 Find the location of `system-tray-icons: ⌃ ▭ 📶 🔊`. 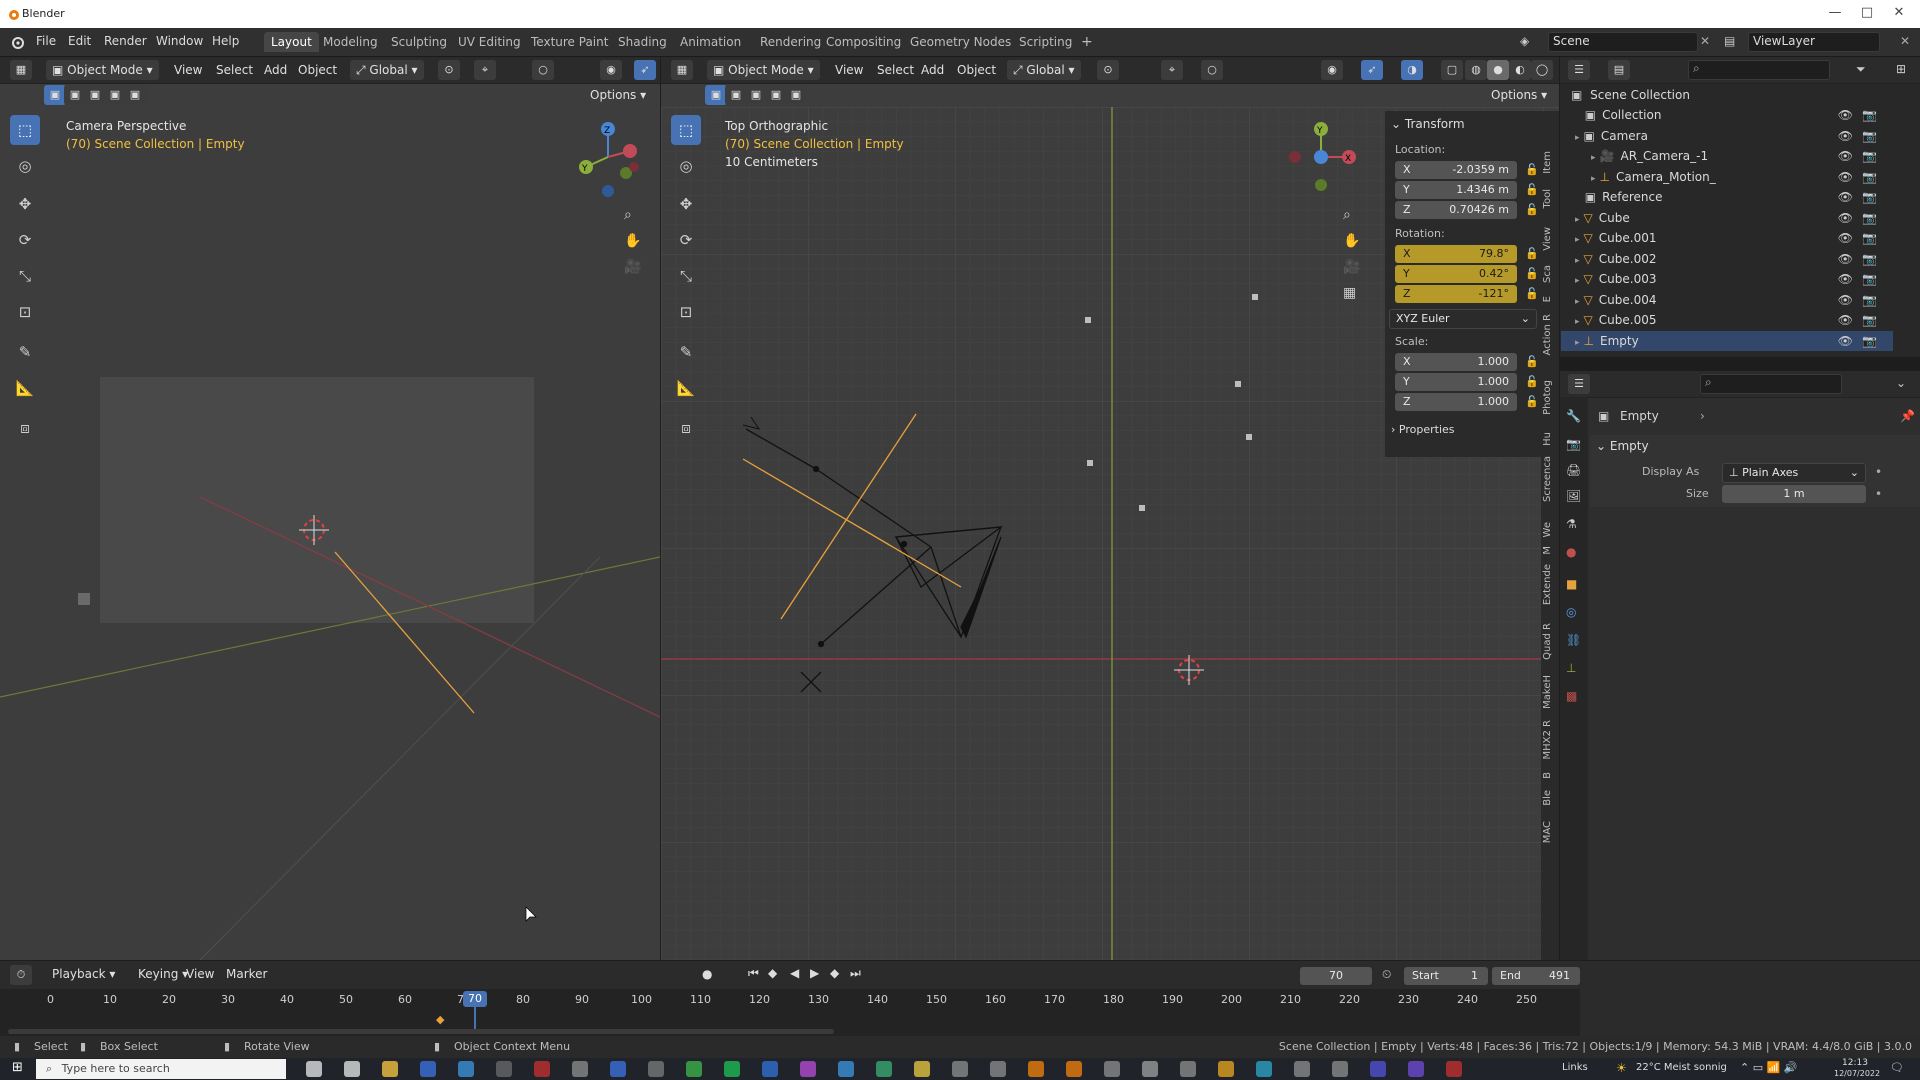

system-tray-icons: ⌃ ▭ 📶 🔊 is located at coordinates (1769, 1067).